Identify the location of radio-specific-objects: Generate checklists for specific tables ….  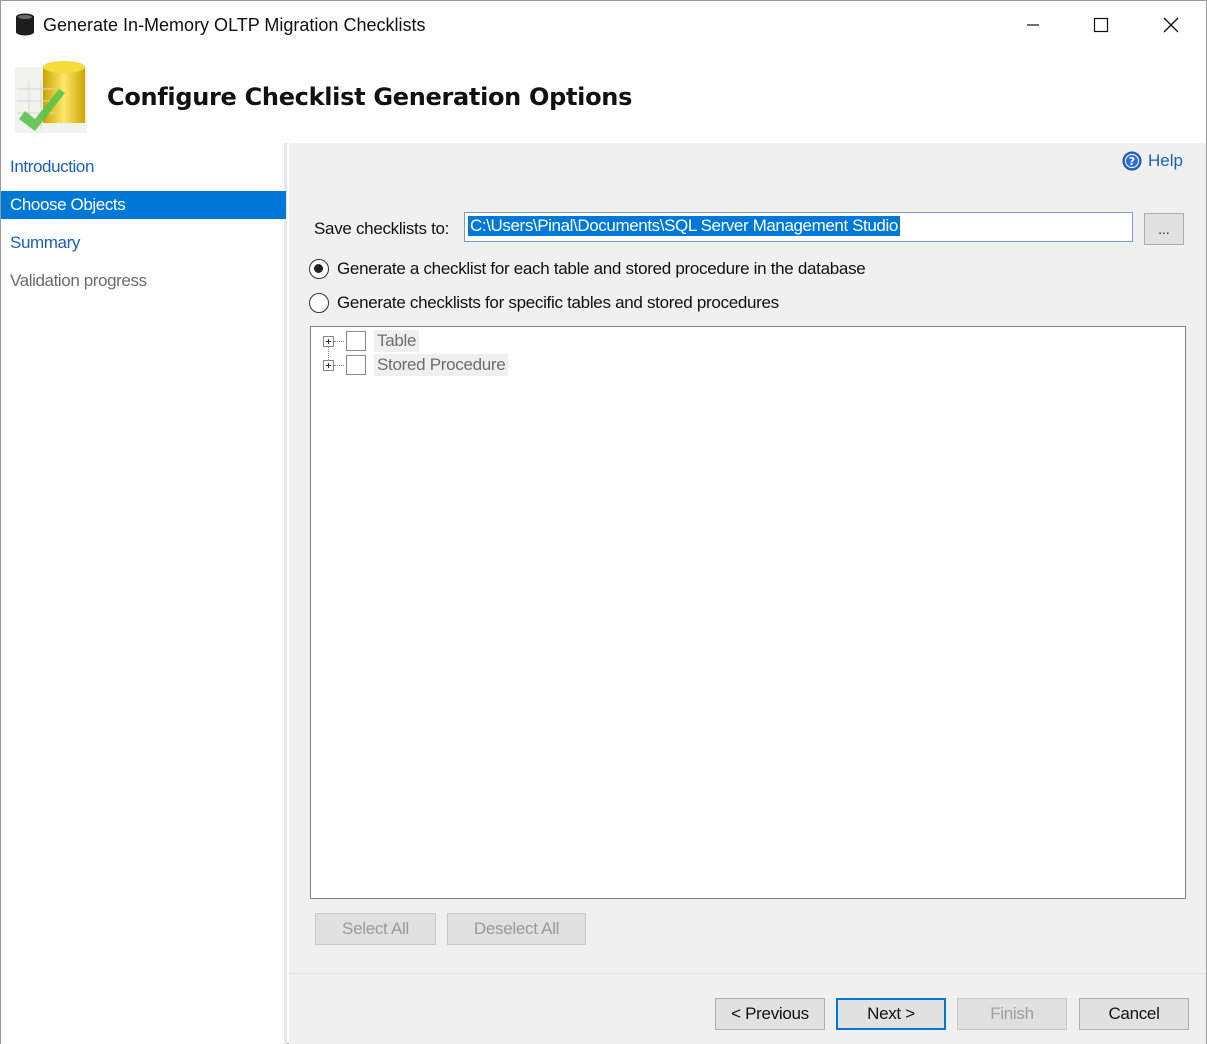
(544, 303).